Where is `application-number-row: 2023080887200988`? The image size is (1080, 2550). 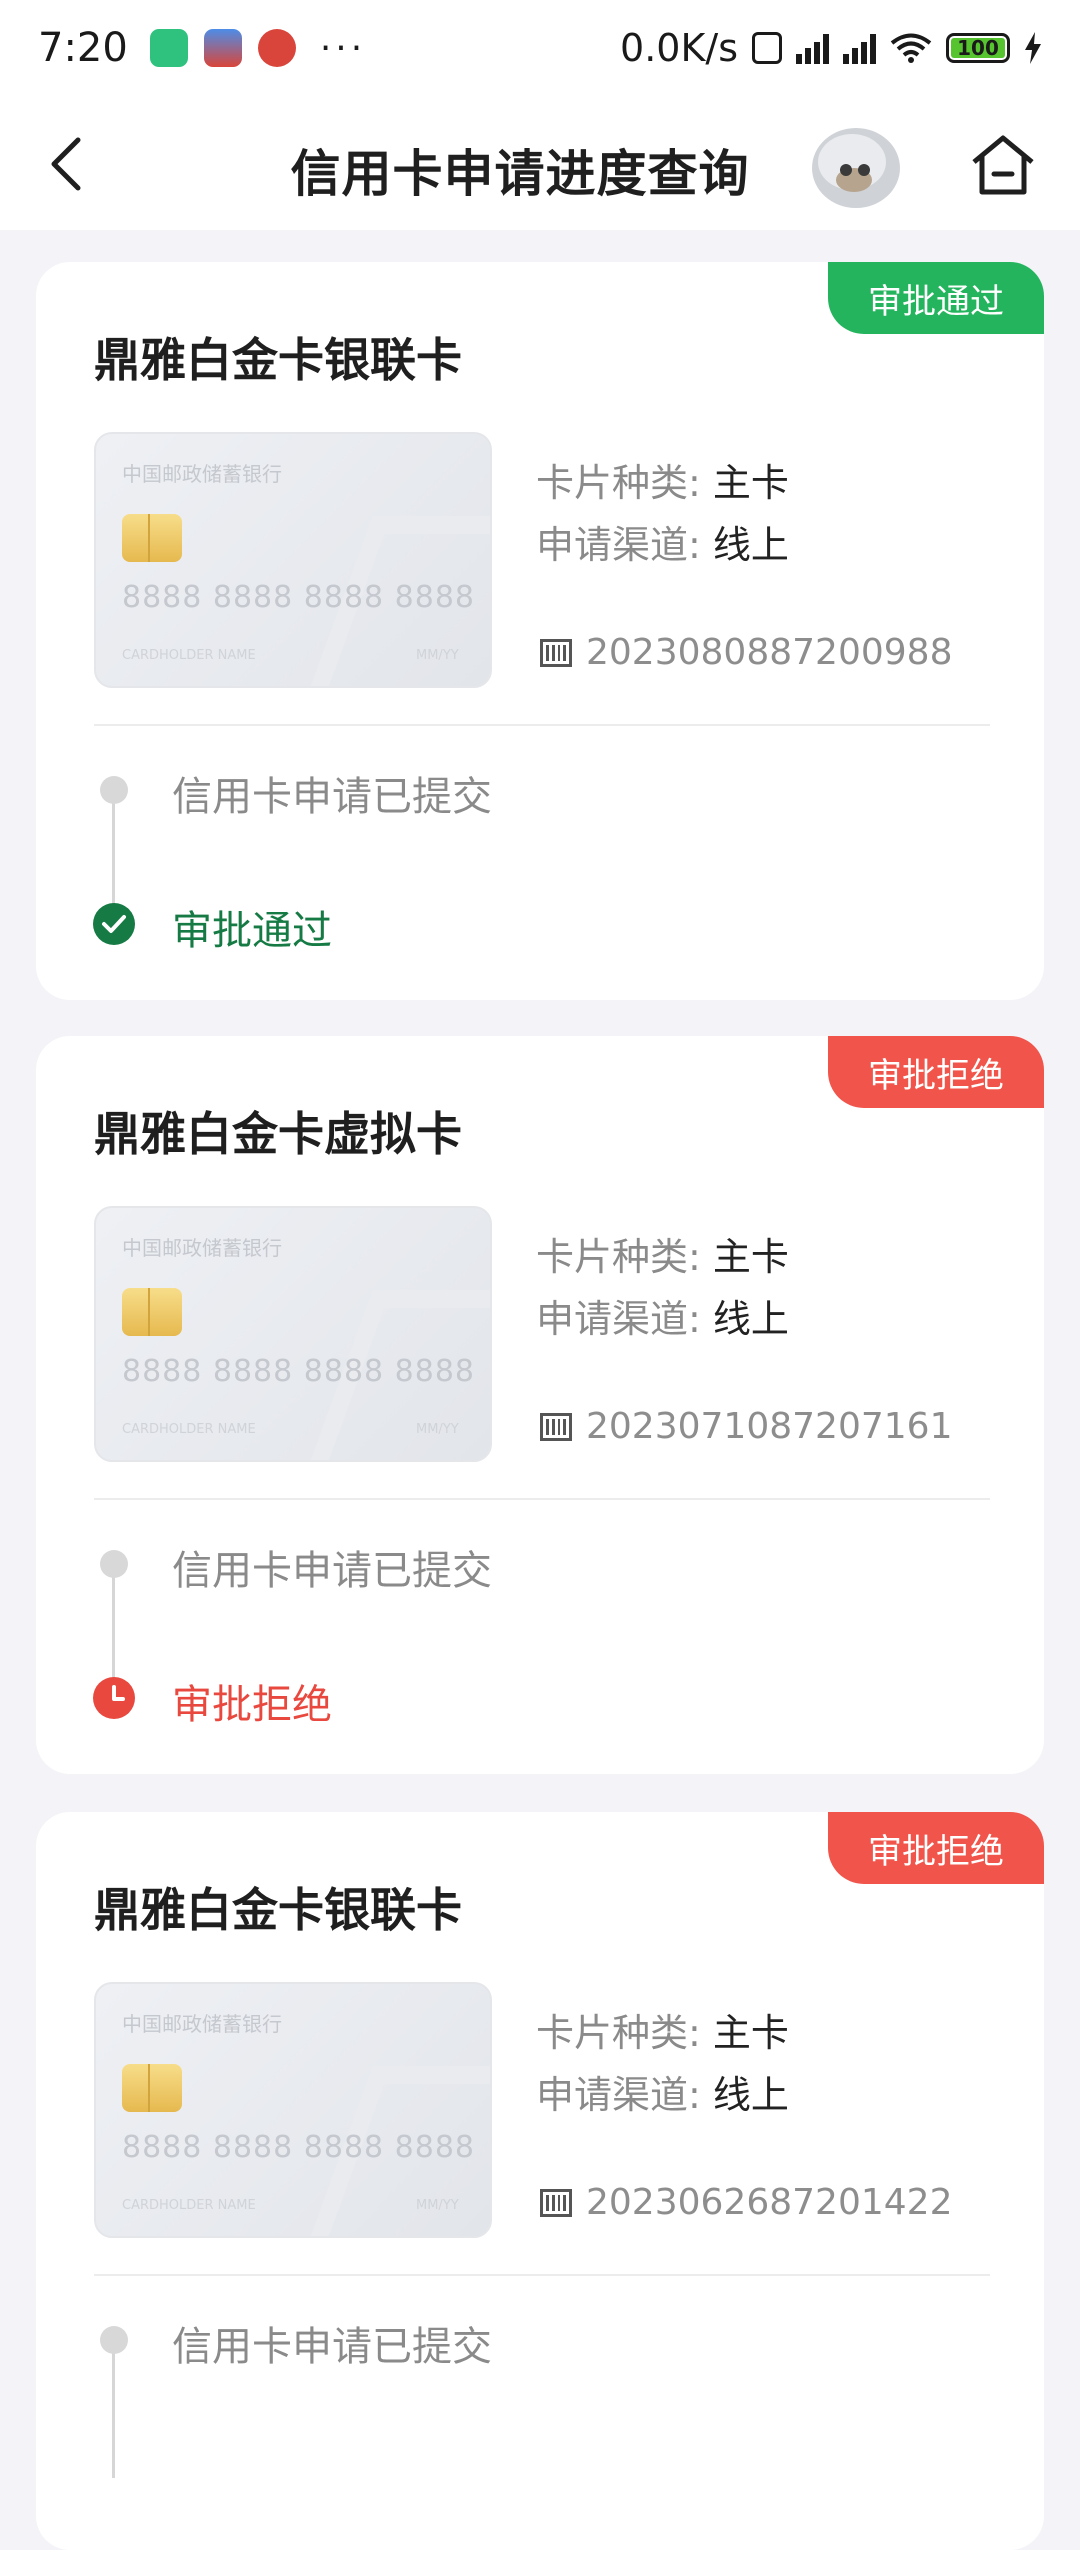
application-number-row: 2023080887200988 is located at coordinates (746, 652).